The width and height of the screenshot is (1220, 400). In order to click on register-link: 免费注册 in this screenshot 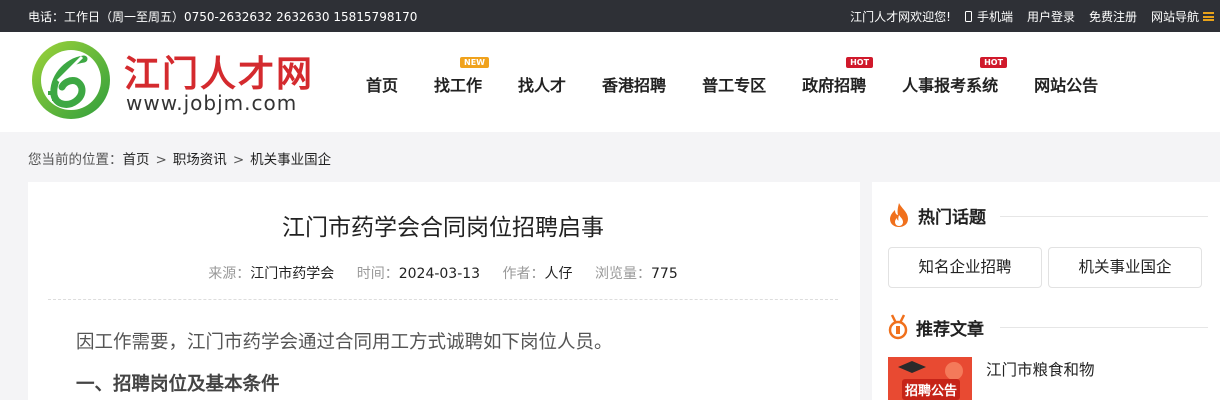, I will do `click(1113, 16)`.